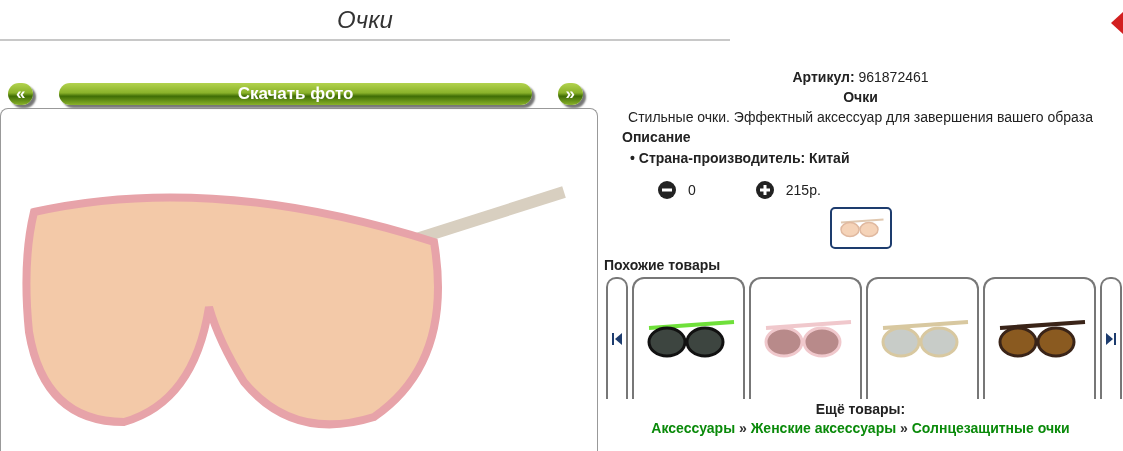 Image resolution: width=1123 pixels, height=451 pixels. What do you see at coordinates (365, 19) in the screenshot?
I see `page-title: Очки` at bounding box center [365, 19].